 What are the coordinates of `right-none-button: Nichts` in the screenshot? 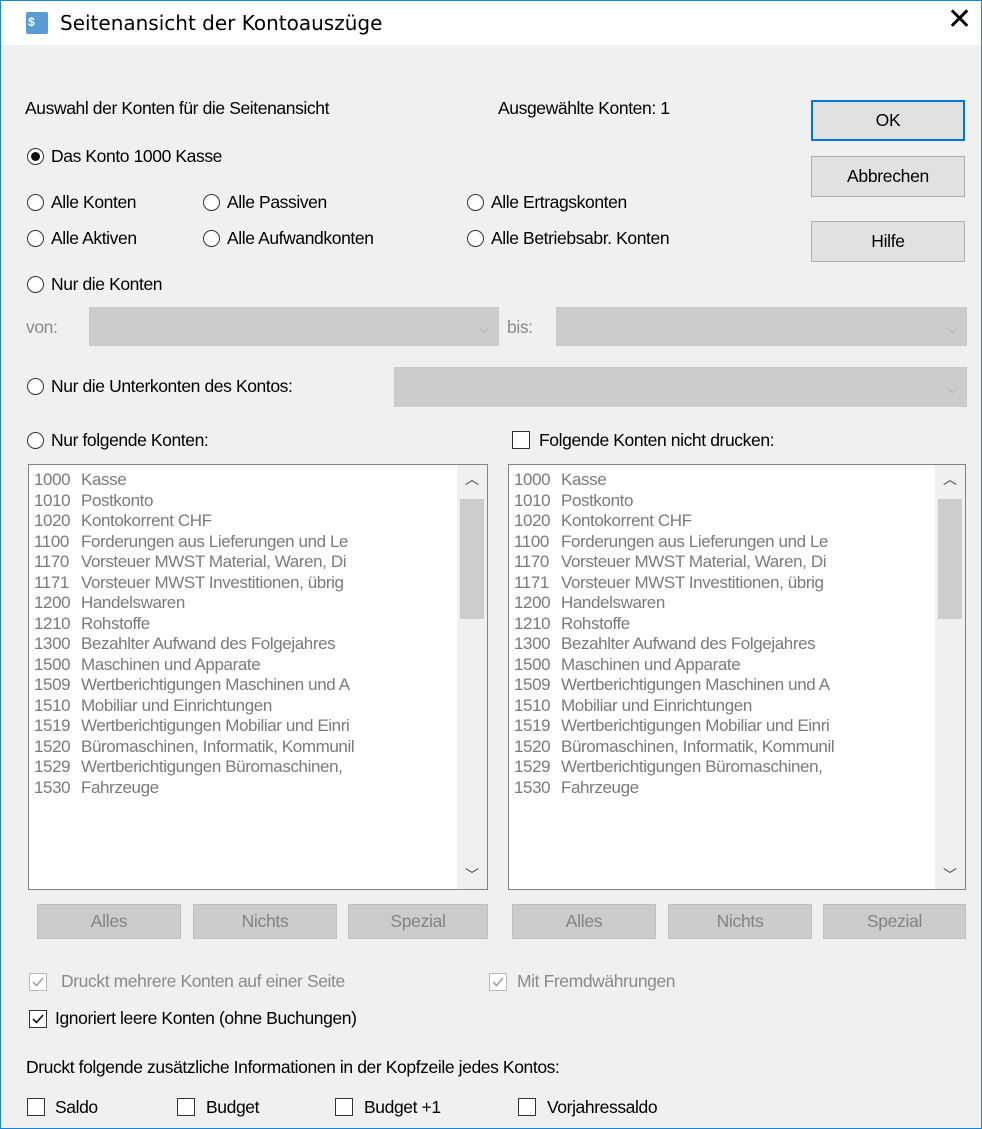 It's located at (740, 921).